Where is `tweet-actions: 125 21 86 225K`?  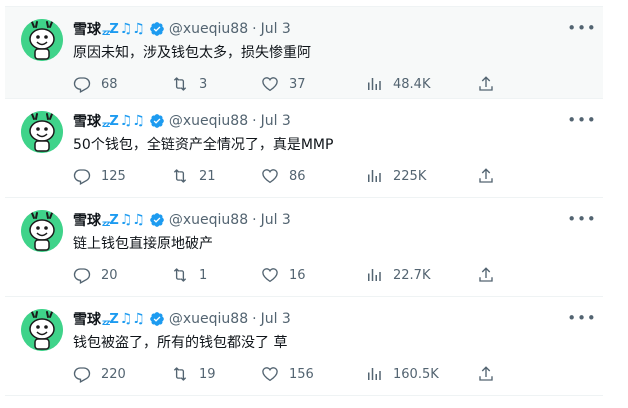
tweet-actions: 125 21 86 225K is located at coordinates (288, 176).